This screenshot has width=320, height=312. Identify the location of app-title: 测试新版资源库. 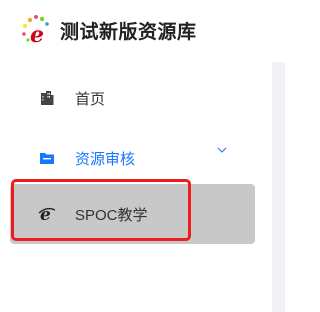
(128, 32).